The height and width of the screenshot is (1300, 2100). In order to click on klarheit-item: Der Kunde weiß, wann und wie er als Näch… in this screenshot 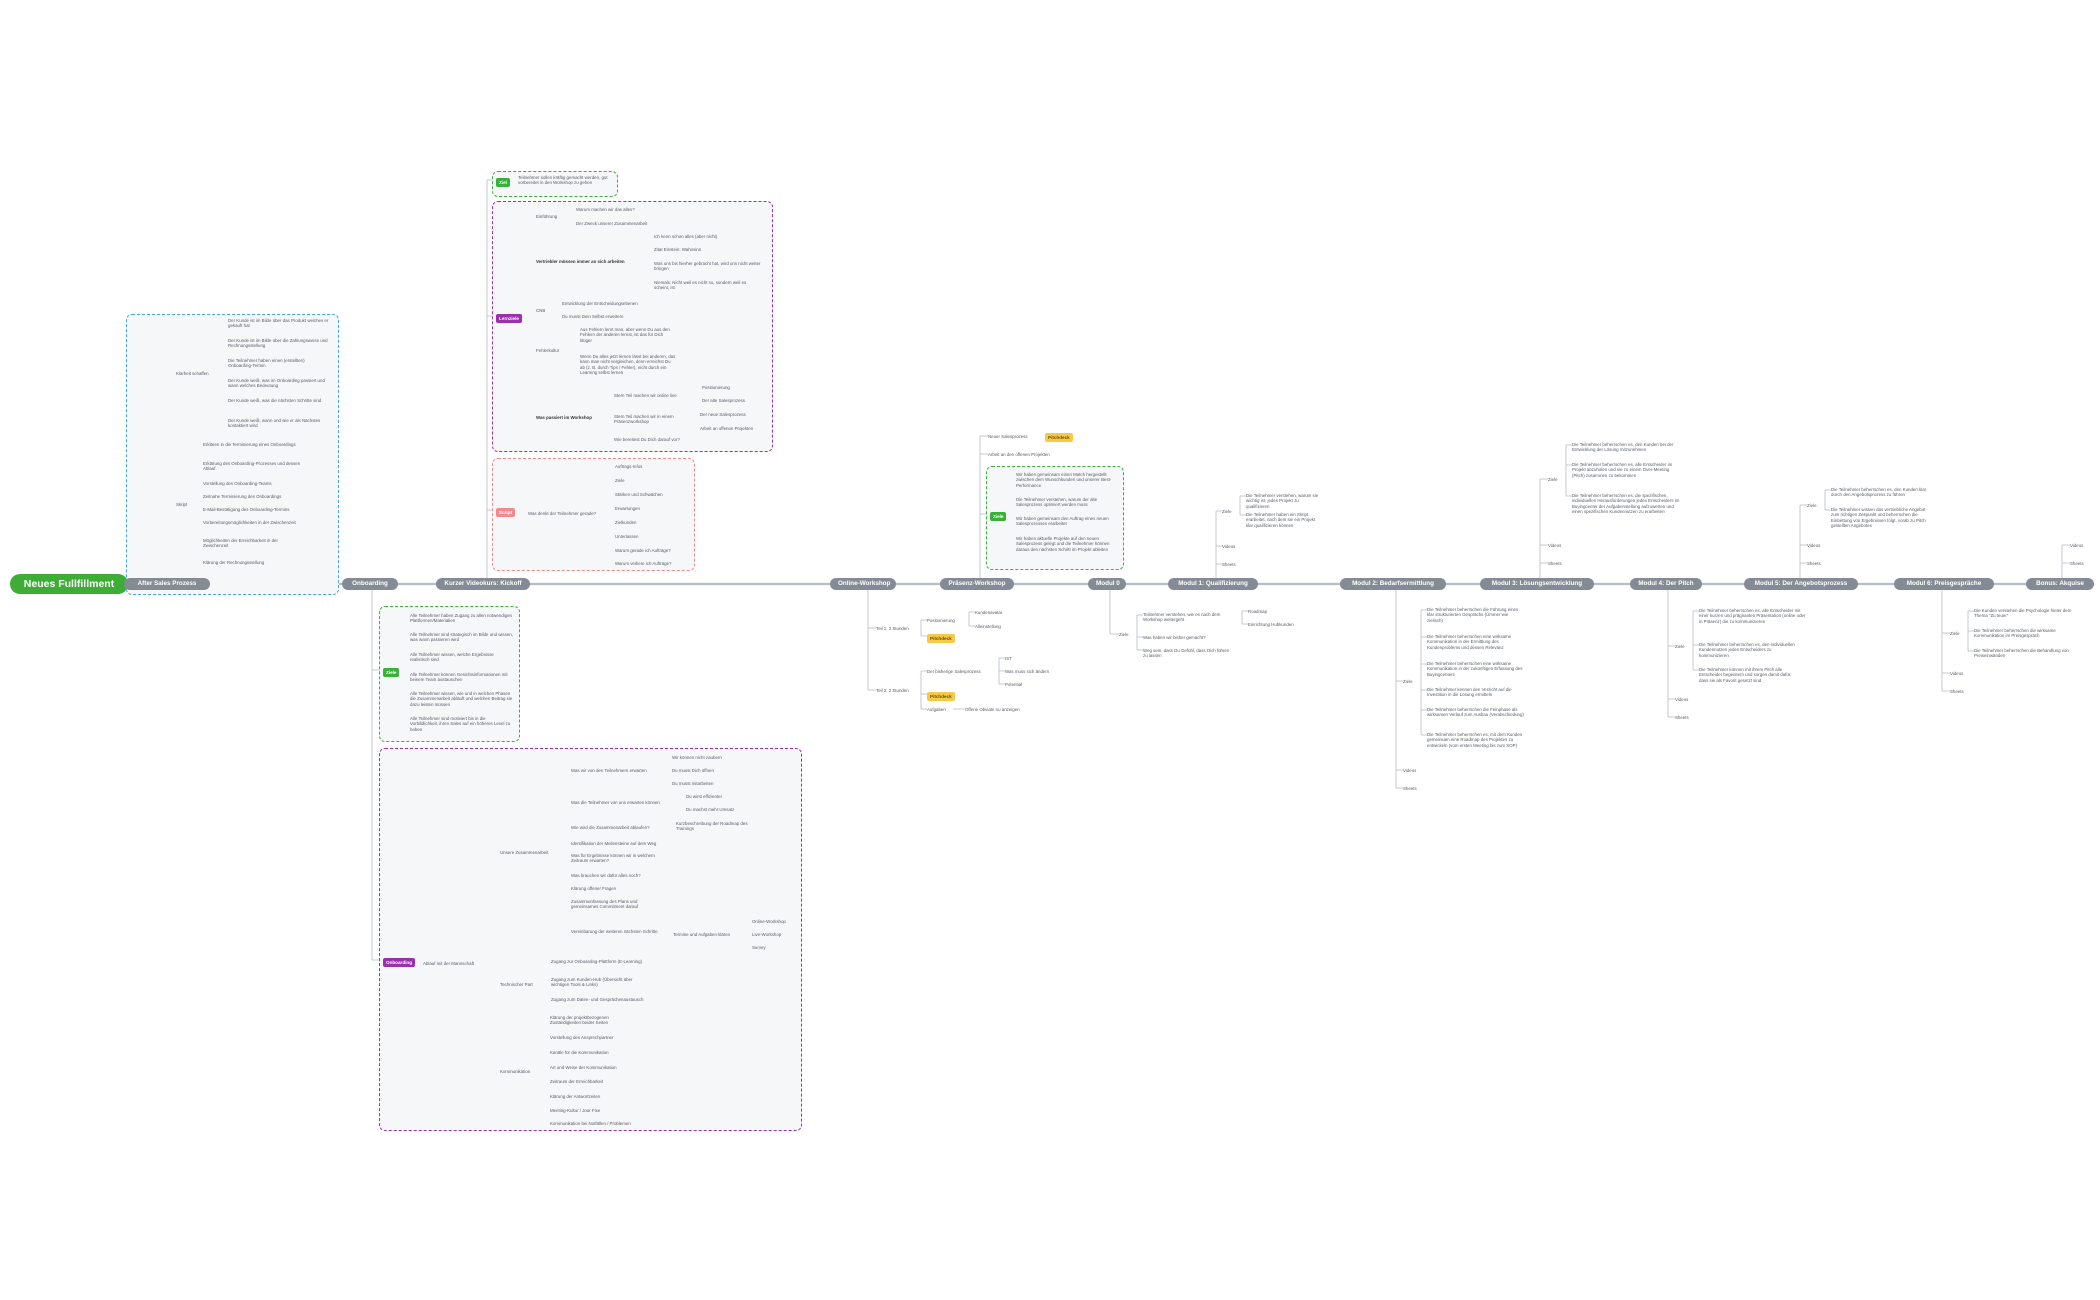, I will do `click(279, 423)`.